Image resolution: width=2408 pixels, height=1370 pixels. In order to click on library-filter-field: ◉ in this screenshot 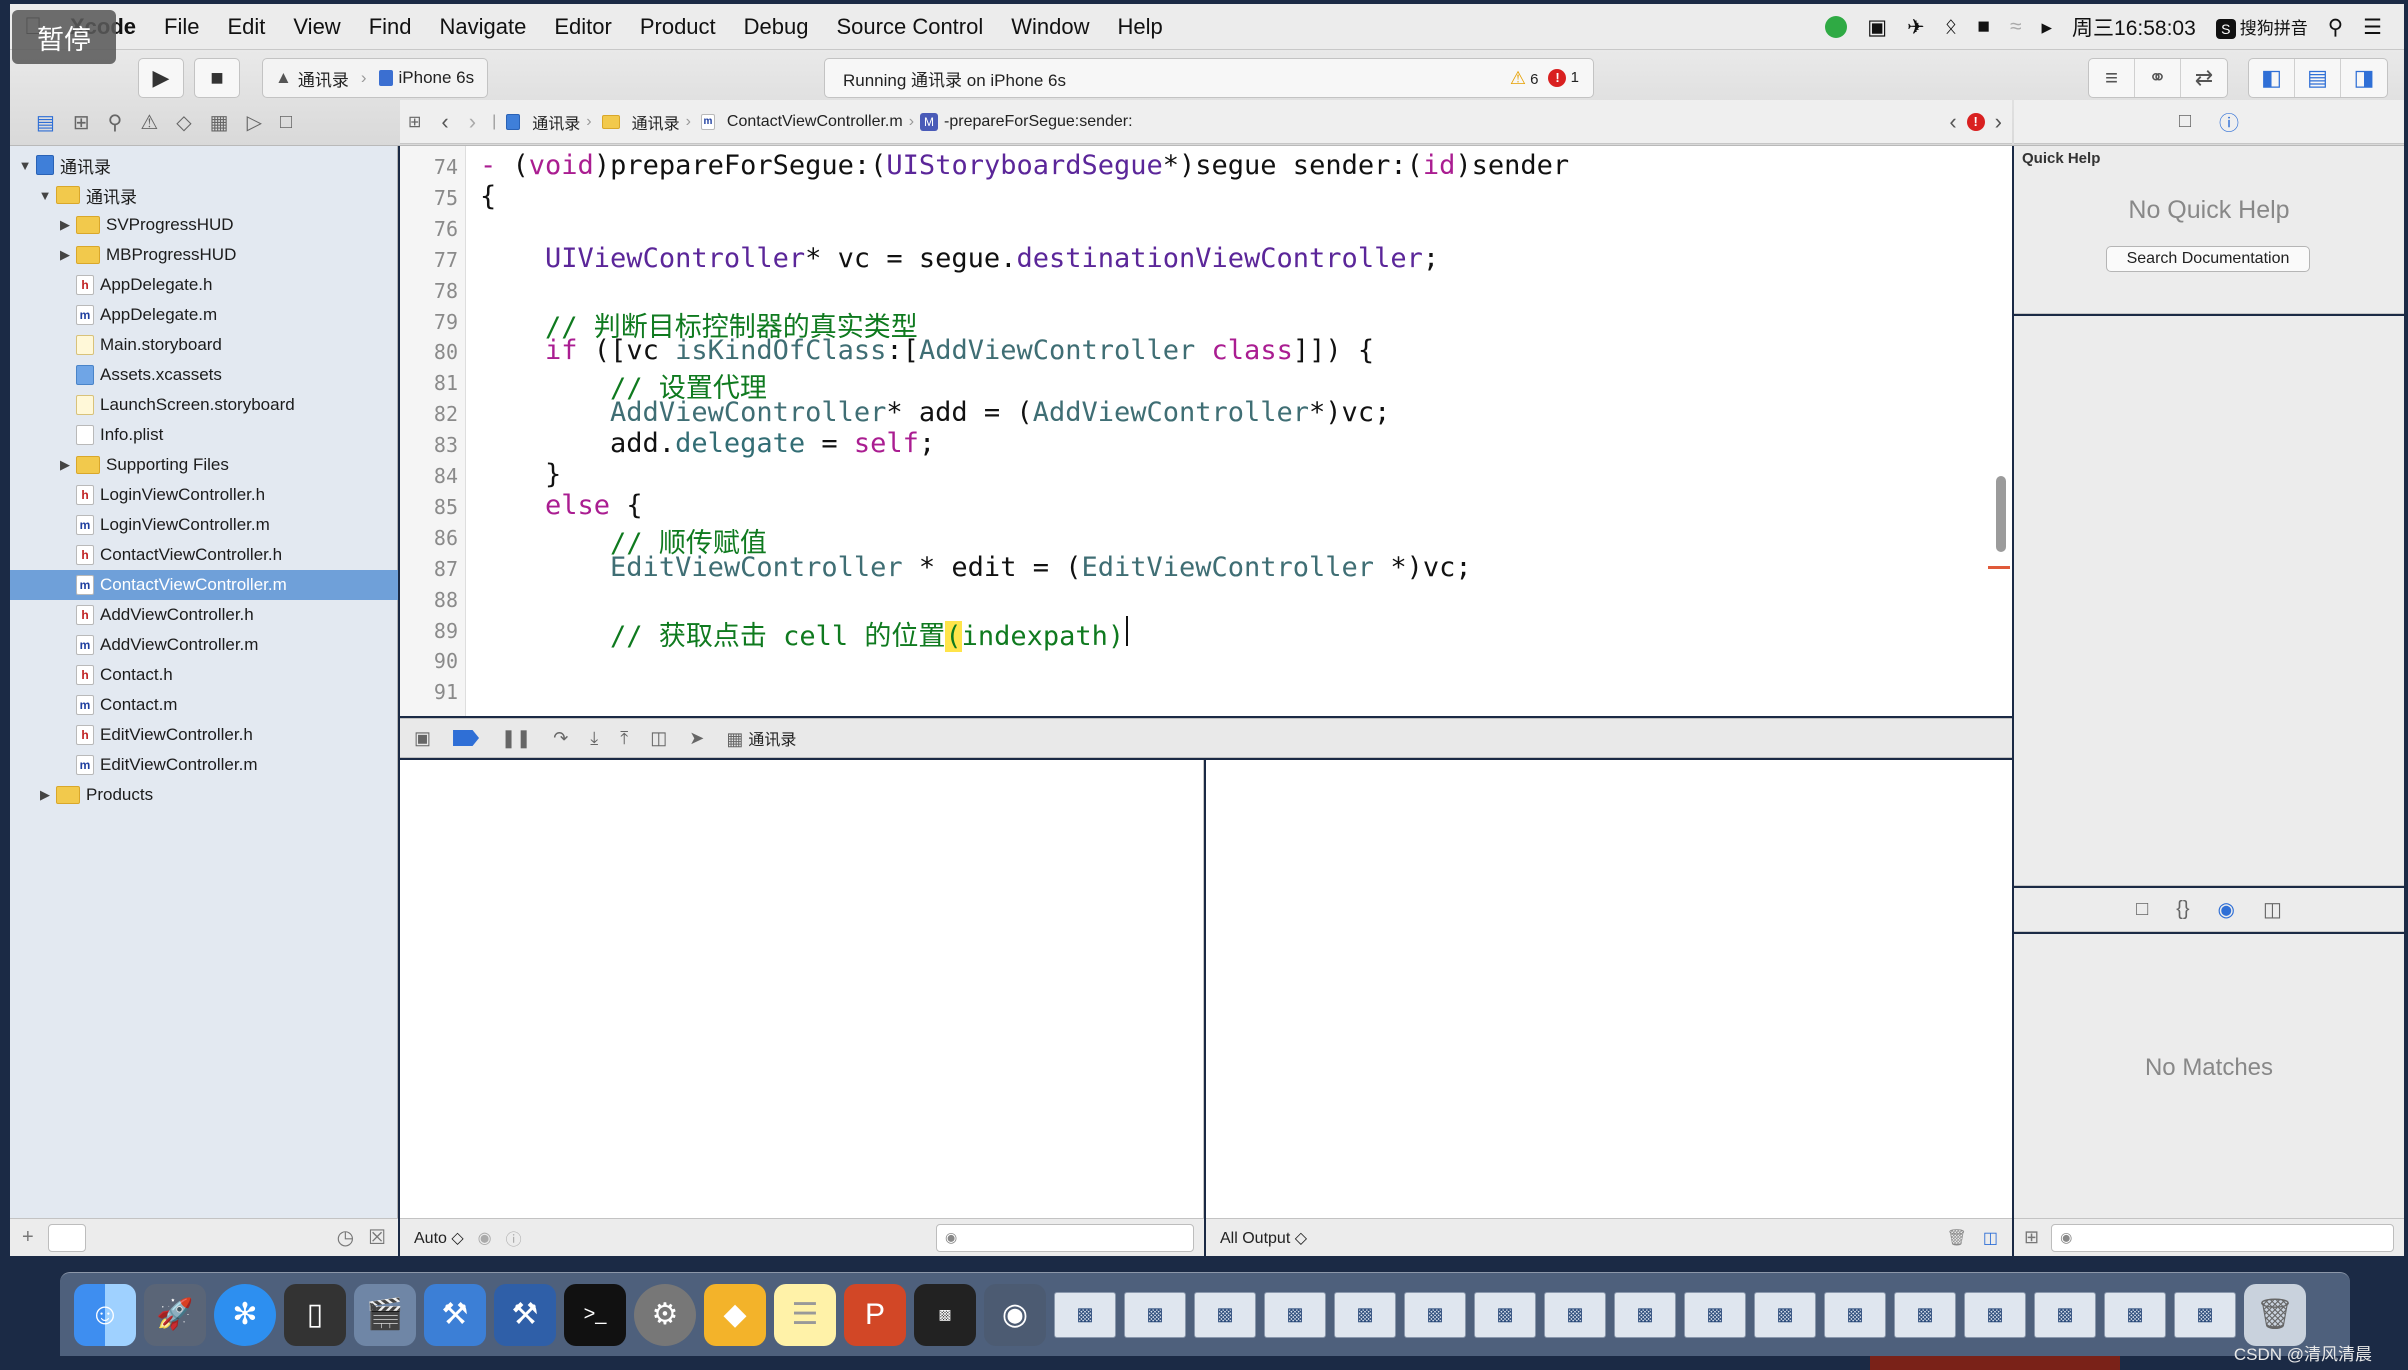, I will do `click(2222, 1237)`.